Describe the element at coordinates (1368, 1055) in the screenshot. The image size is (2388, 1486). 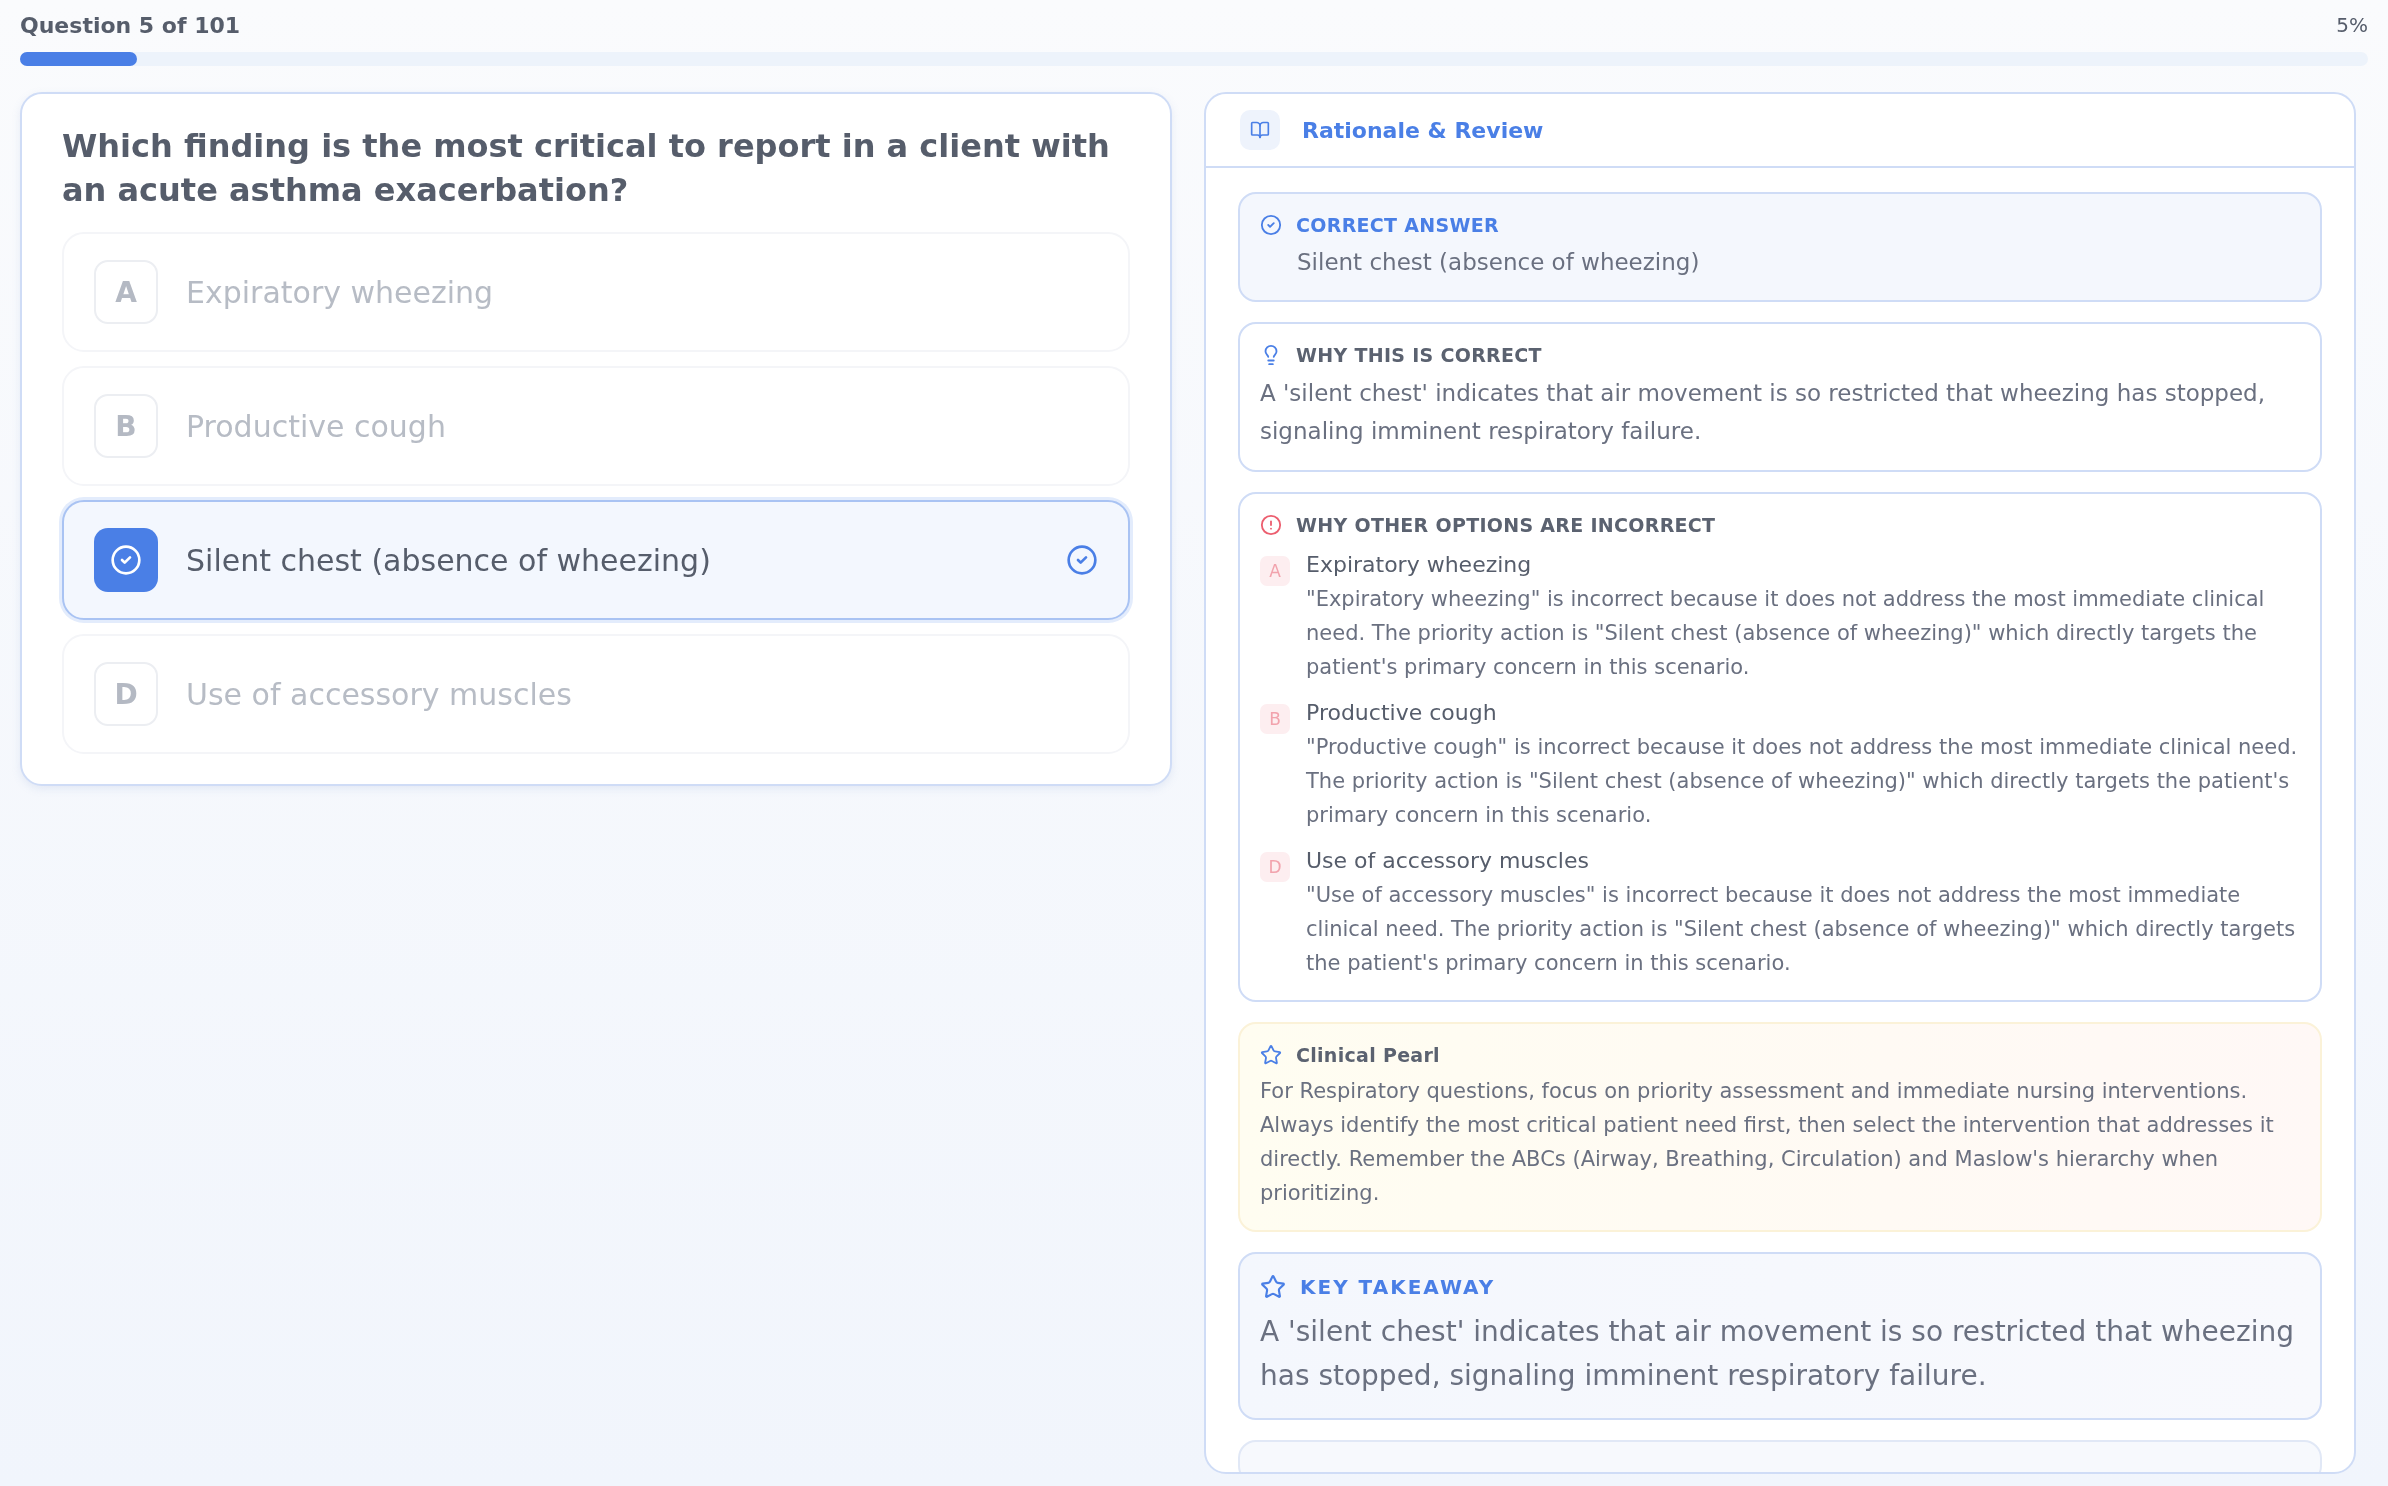
I see `section-label: Clinical Pearl` at that location.